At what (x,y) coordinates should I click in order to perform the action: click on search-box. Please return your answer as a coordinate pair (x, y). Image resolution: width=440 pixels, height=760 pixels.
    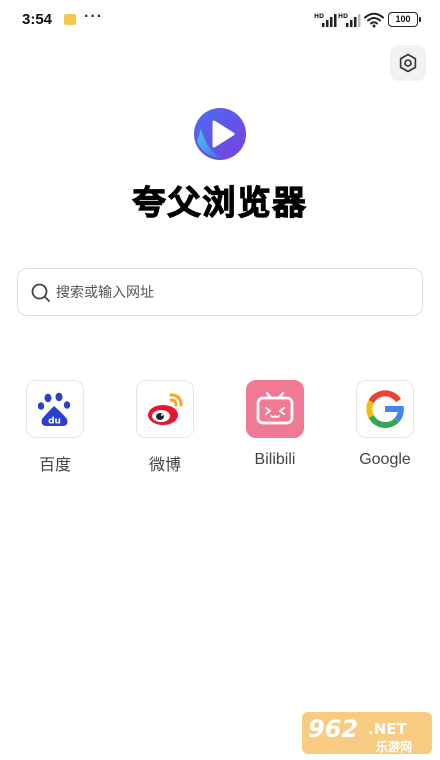
    Looking at the image, I should click on (220, 292).